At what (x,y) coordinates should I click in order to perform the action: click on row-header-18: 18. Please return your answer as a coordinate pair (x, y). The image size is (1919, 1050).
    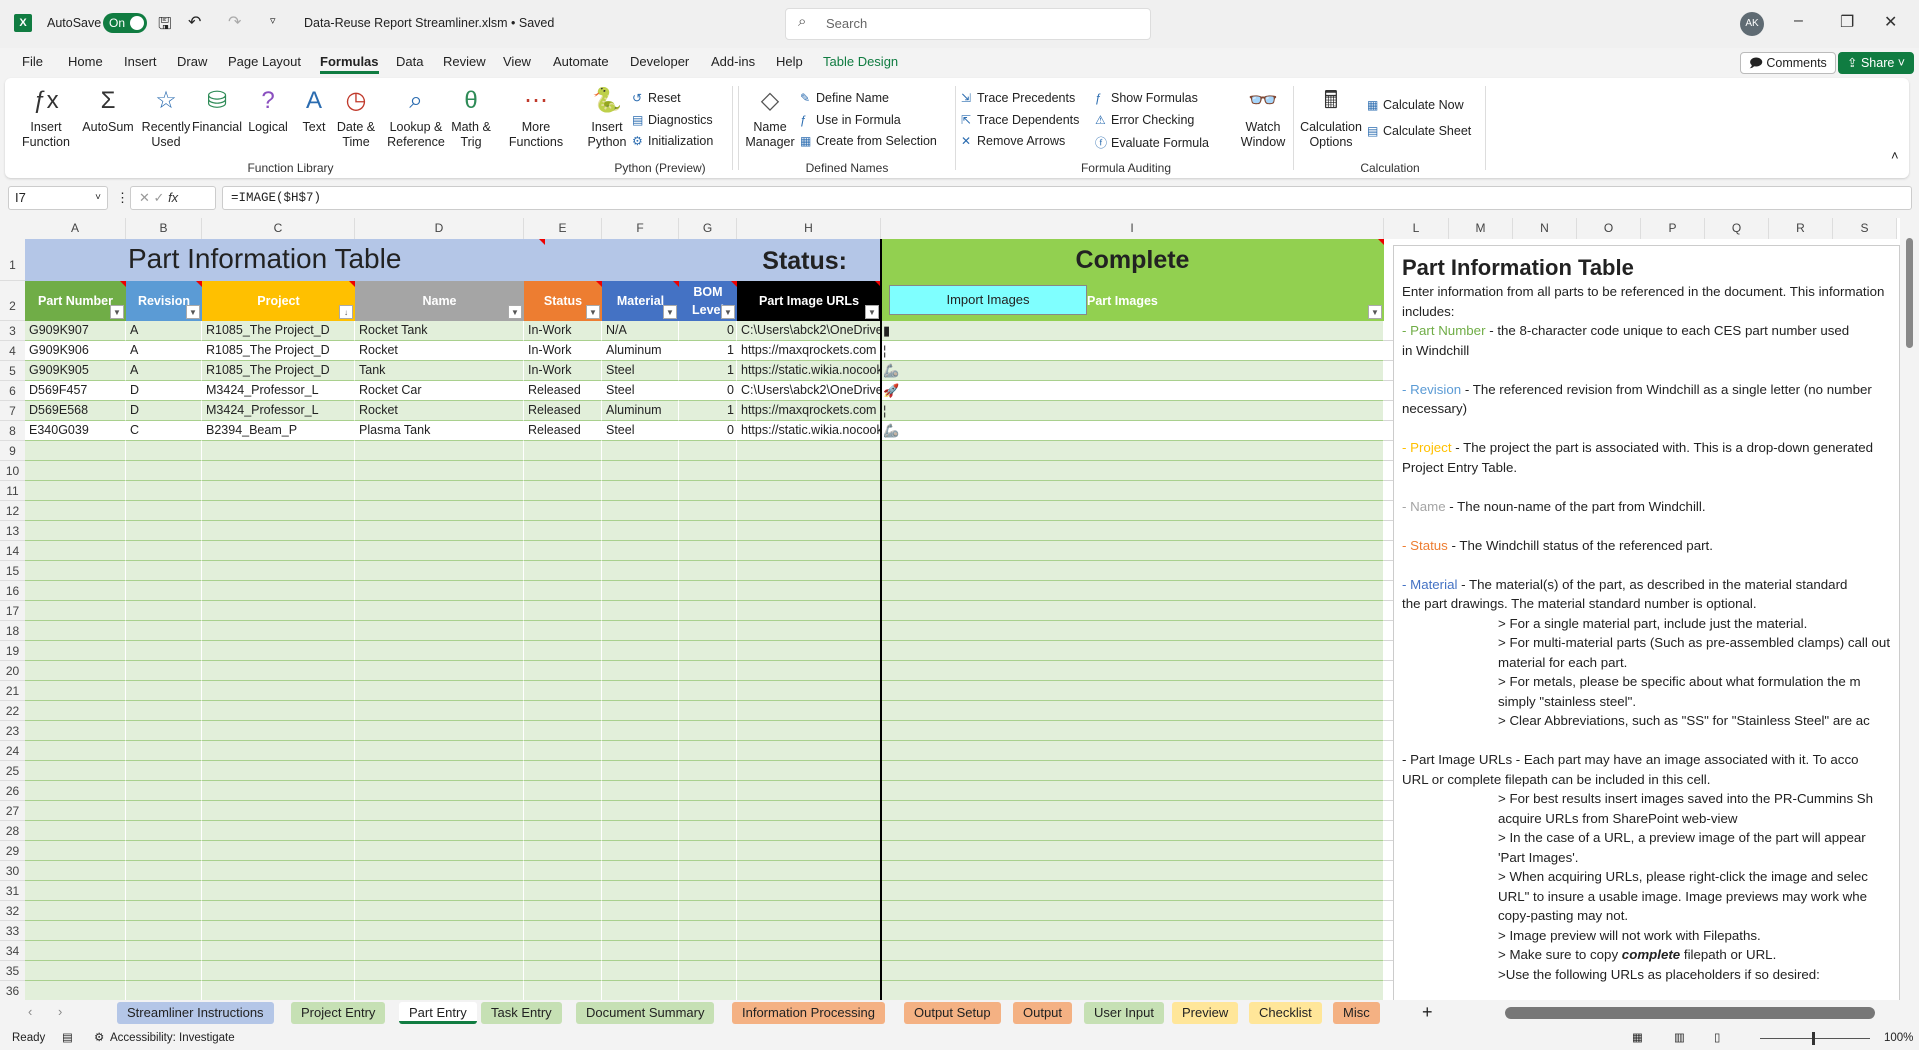
    Looking at the image, I should click on (12, 631).